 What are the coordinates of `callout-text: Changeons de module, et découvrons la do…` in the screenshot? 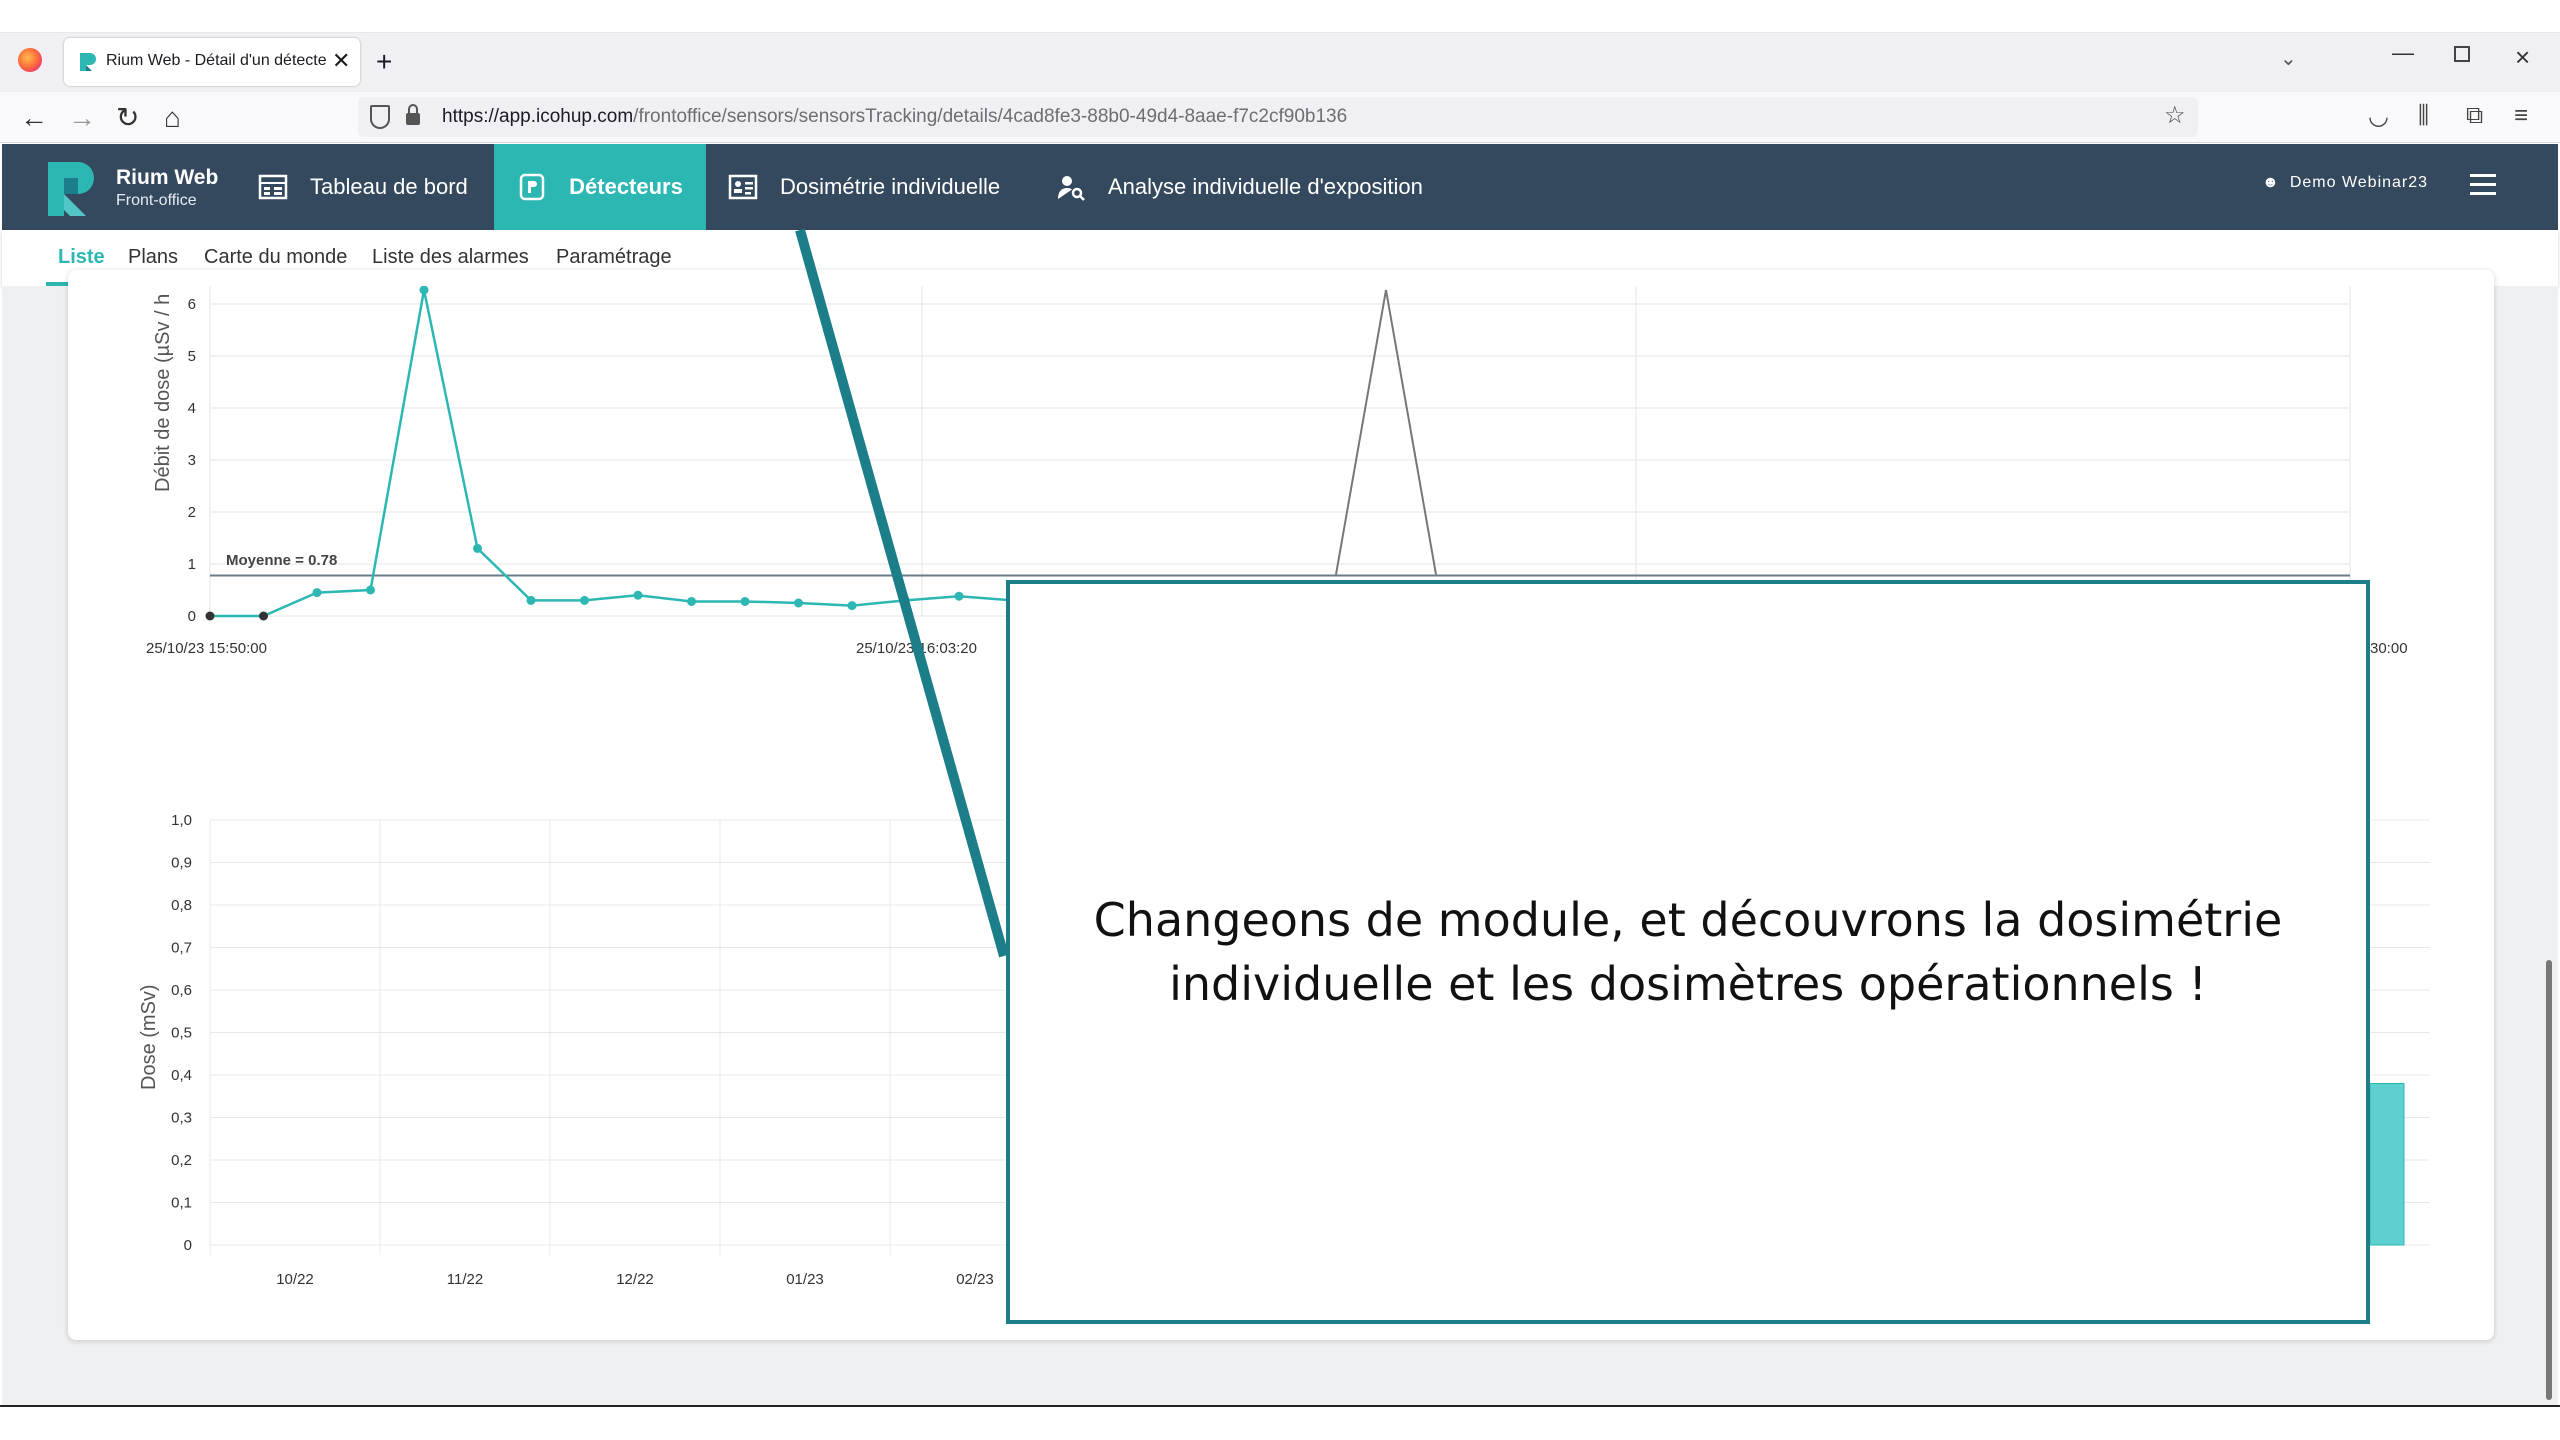 It's located at (1688, 952).